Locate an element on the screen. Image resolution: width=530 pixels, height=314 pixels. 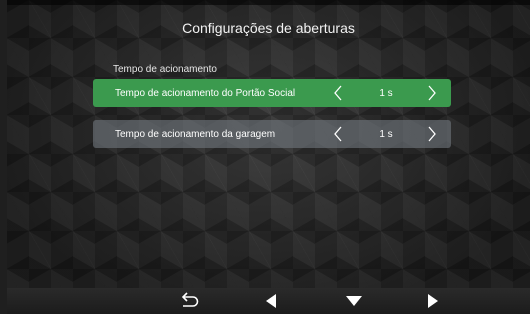
row-garagem: Tempo de acionamento da garagem 1 s is located at coordinates (272, 134).